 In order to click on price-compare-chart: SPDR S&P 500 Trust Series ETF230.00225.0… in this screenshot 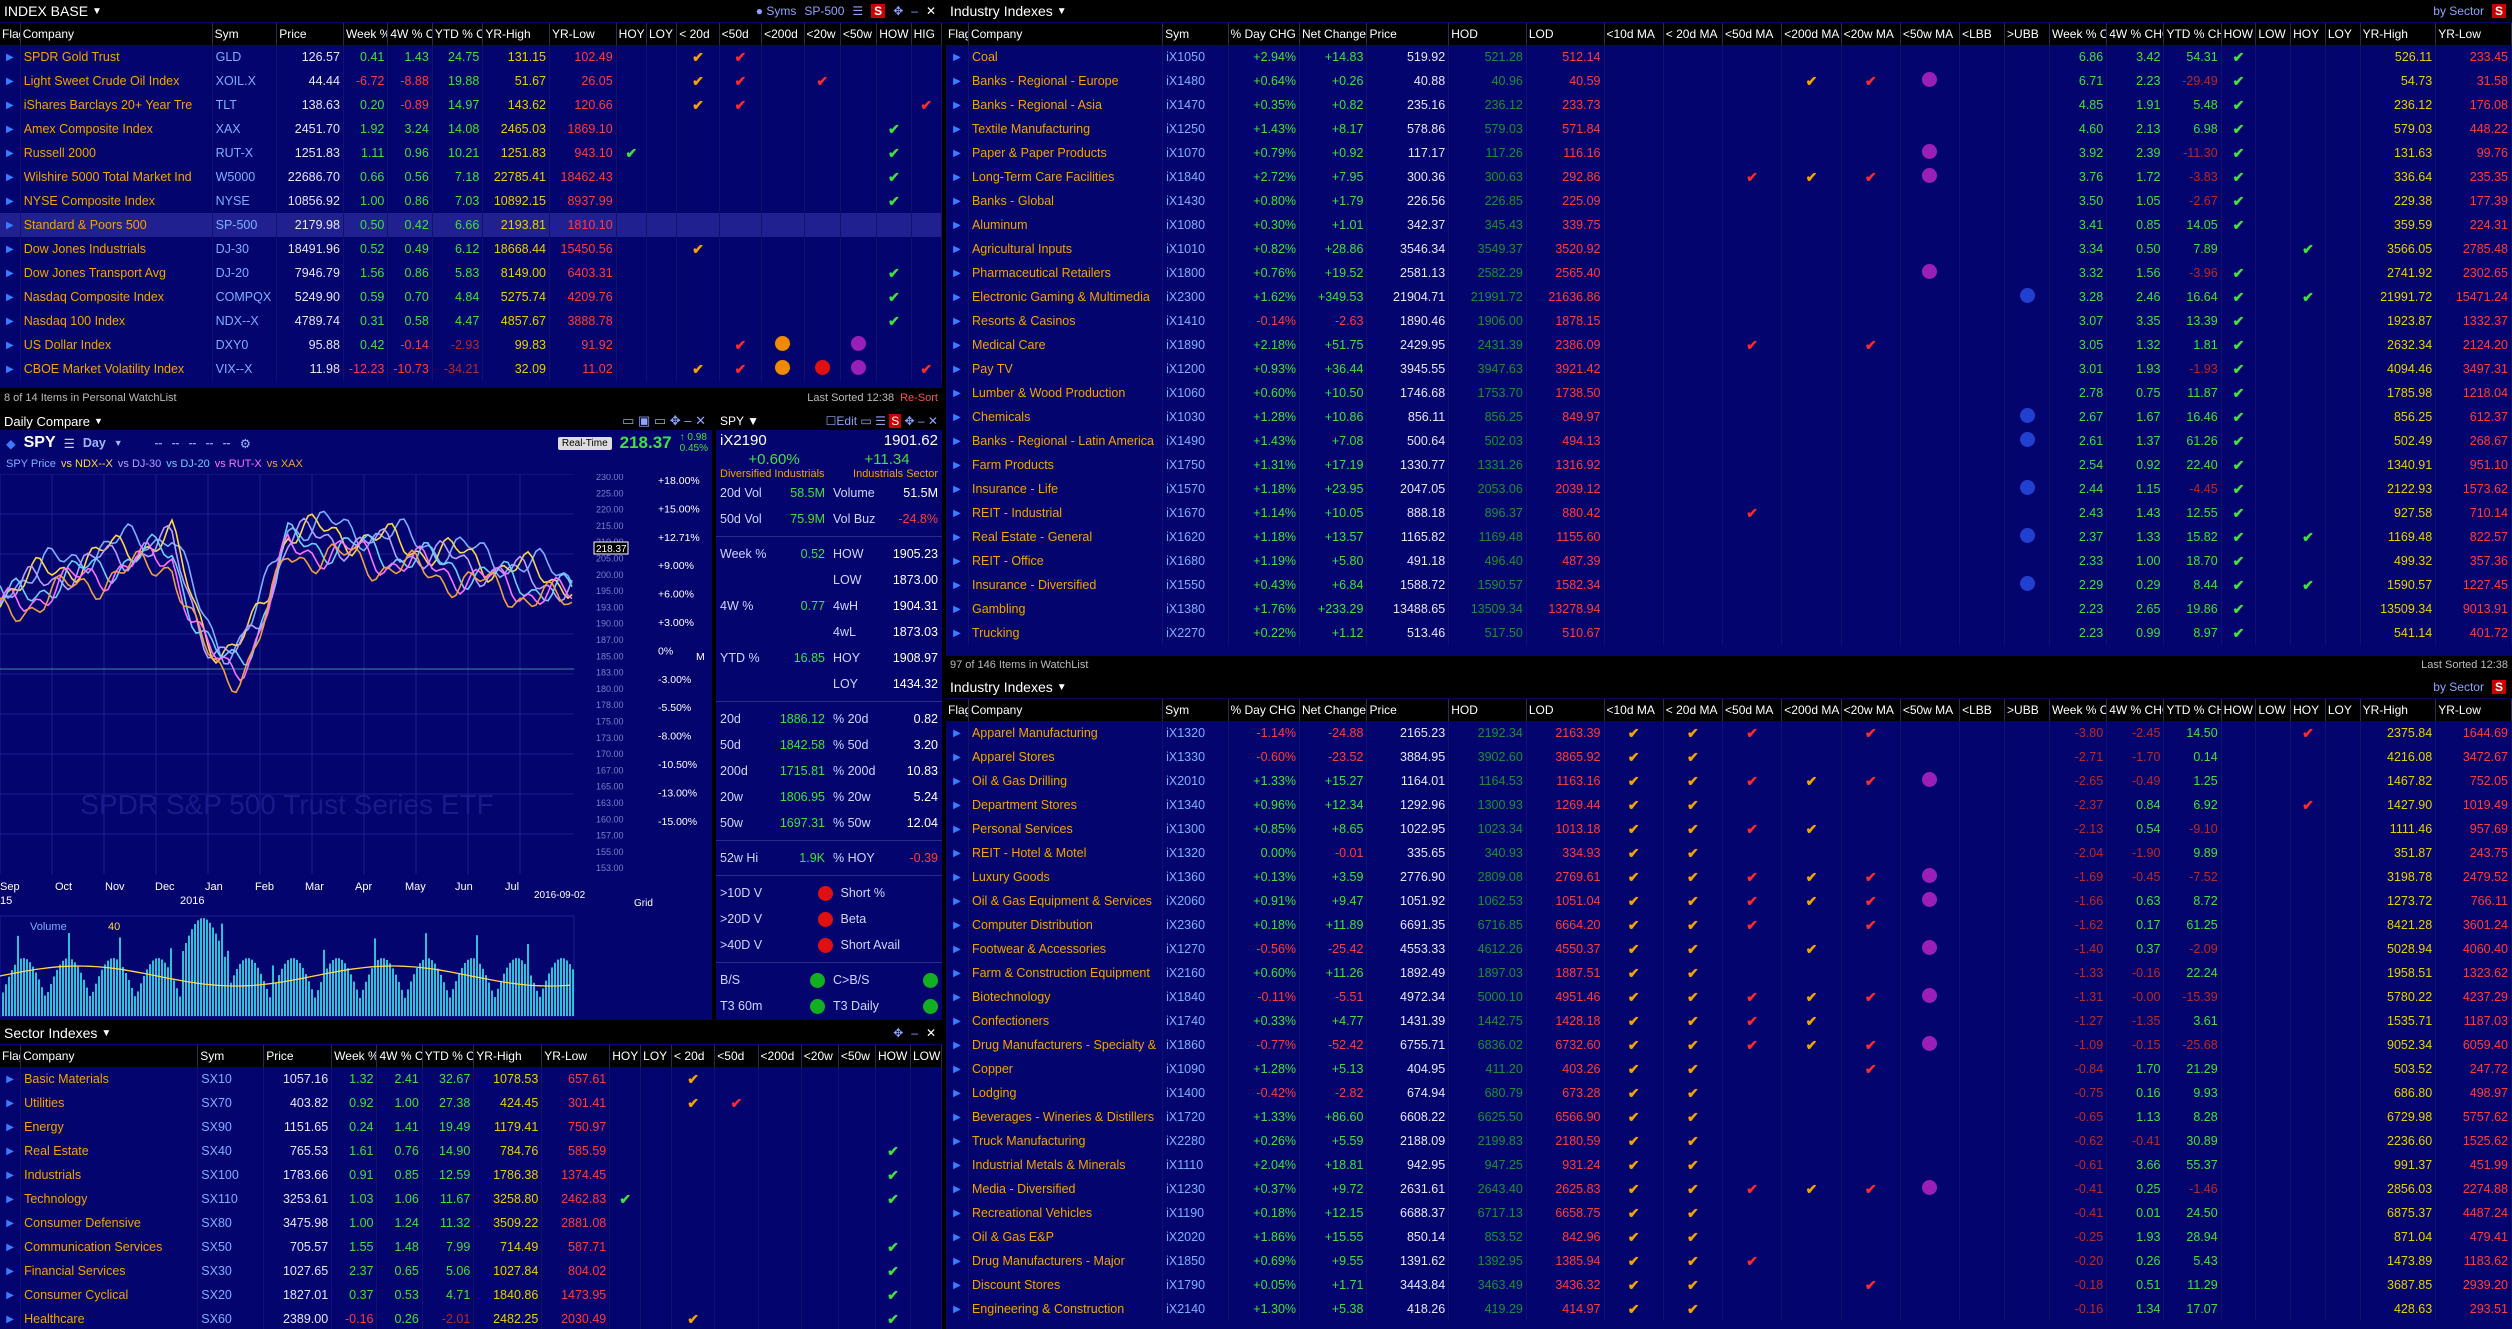, I will do `click(356, 747)`.